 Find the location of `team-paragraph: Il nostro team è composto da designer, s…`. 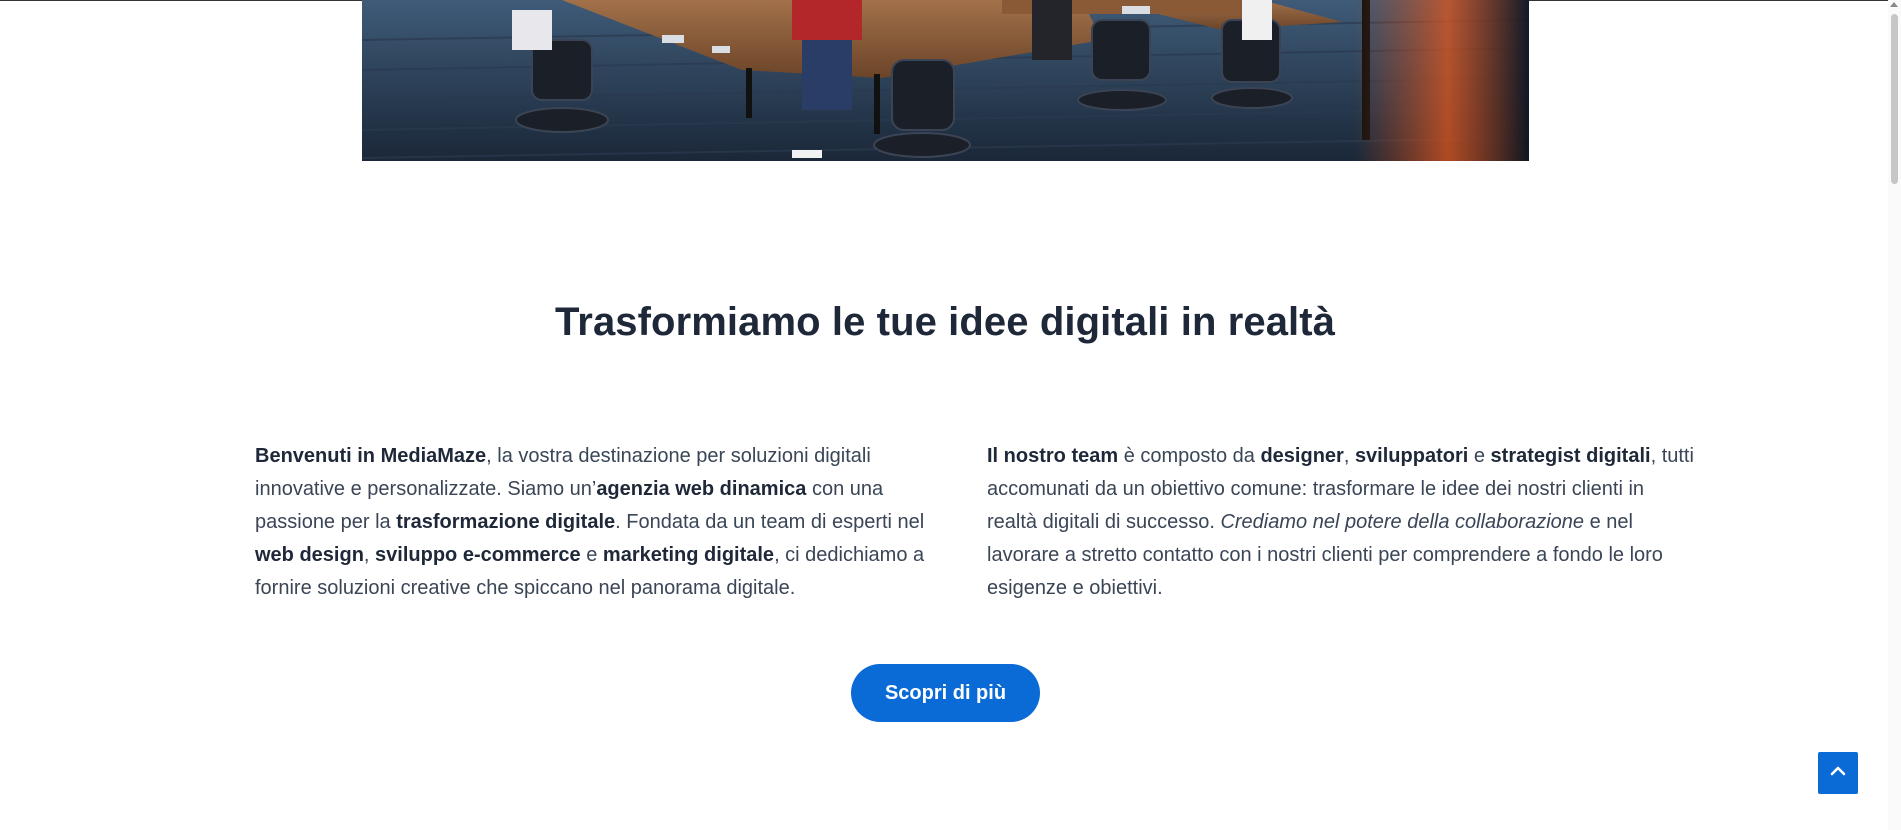

team-paragraph: Il nostro team è composto da designer, s… is located at coordinates (1342, 522).